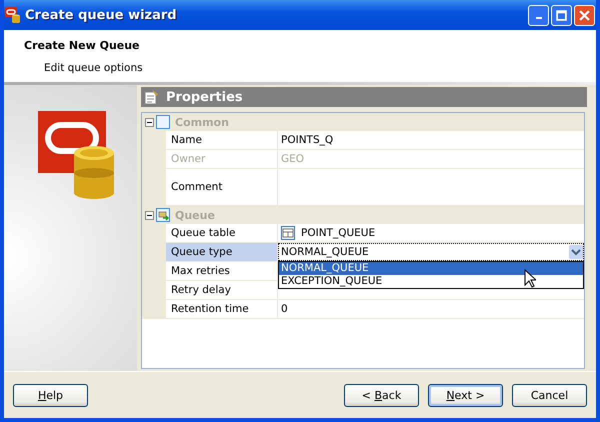  What do you see at coordinates (204, 97) in the screenshot?
I see `properties-title: Properties` at bounding box center [204, 97].